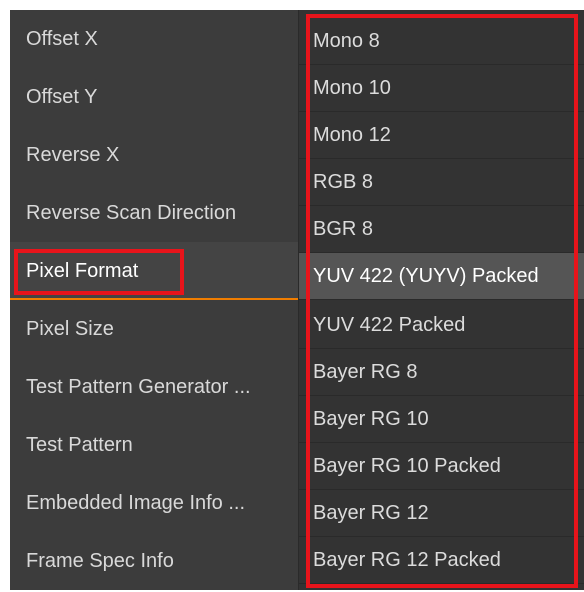 This screenshot has height=592, width=584. I want to click on option-label: Mono 8, so click(346, 41).